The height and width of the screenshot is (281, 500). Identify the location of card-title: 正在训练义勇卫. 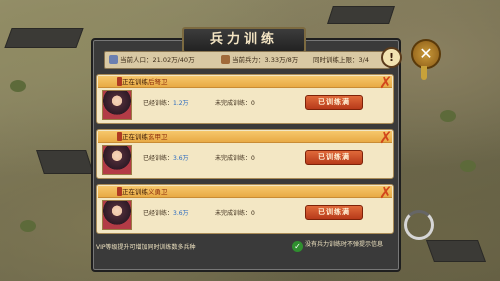
(145, 192).